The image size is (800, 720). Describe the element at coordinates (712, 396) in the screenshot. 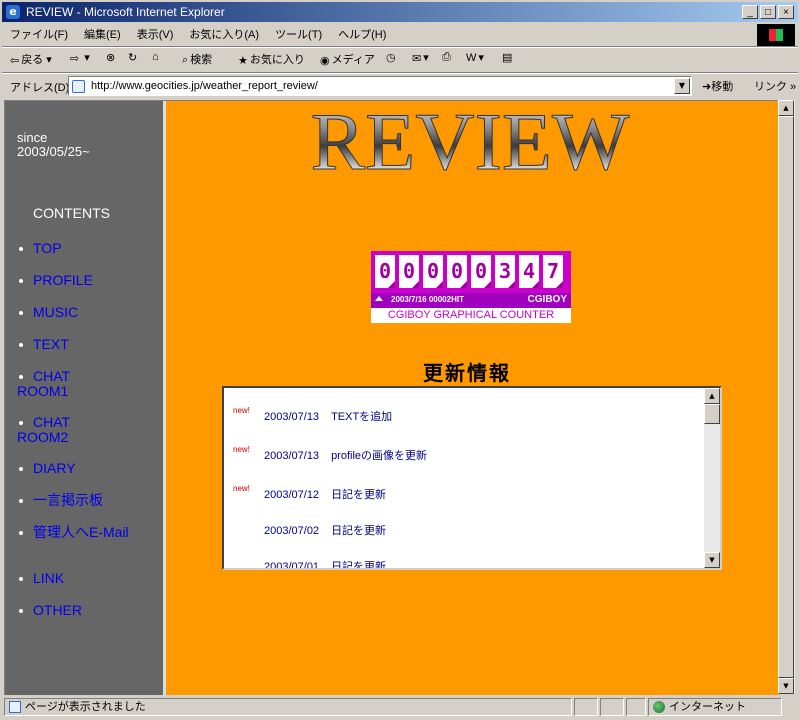

I see `scroll-up-button: ▲` at that location.